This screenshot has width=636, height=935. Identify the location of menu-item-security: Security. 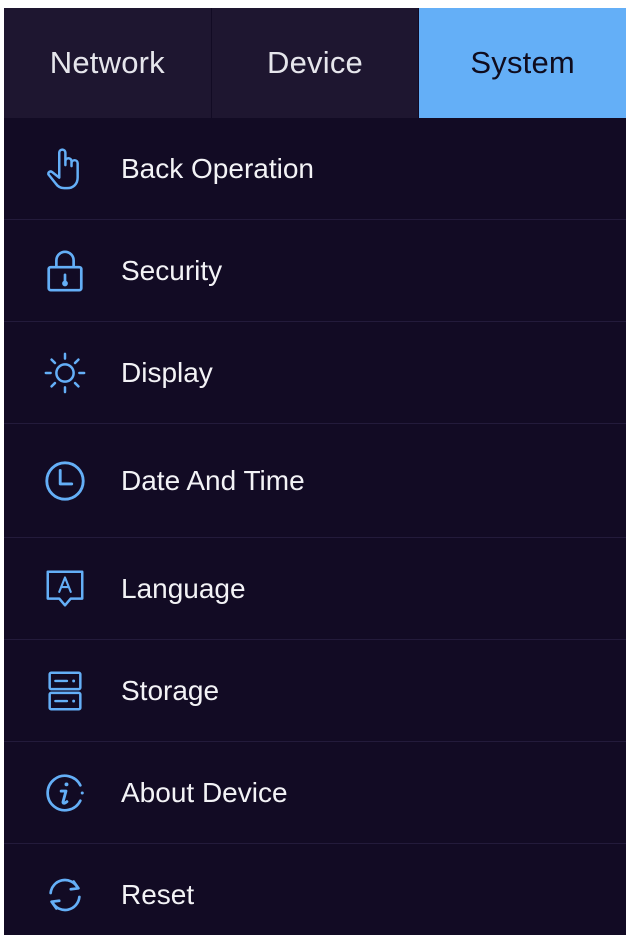
(315, 271).